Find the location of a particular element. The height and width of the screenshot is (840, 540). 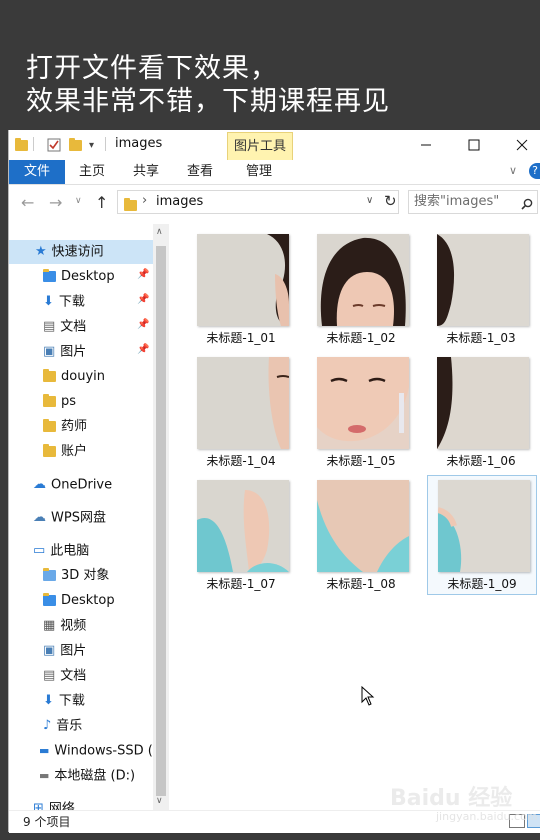

navigation-scrollbar: ∧ ∨ is located at coordinates (161, 517).